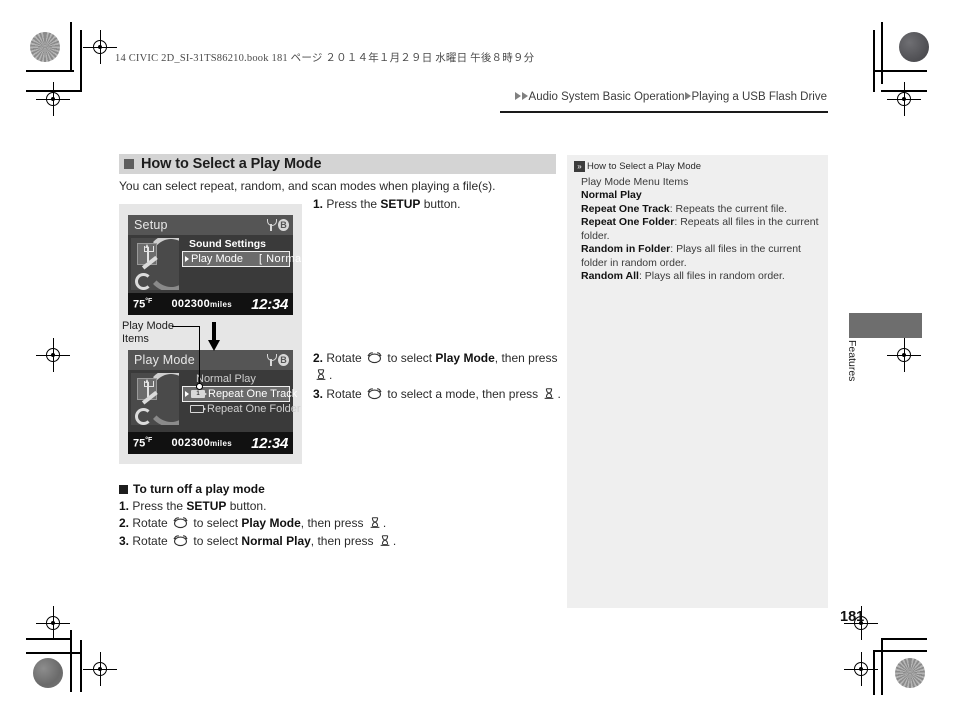 The height and width of the screenshot is (718, 954). What do you see at coordinates (760, 97) in the screenshot?
I see `breadcrumb-item-usb-flash-drive: Playing a USB Flash Drive` at bounding box center [760, 97].